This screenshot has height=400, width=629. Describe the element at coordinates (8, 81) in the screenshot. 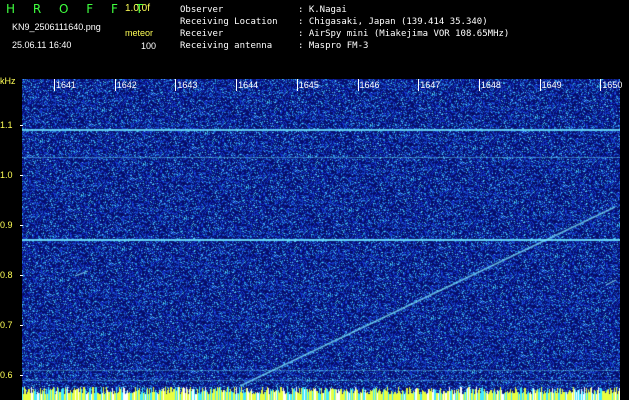

I see `y-axis-unit: kHz` at that location.